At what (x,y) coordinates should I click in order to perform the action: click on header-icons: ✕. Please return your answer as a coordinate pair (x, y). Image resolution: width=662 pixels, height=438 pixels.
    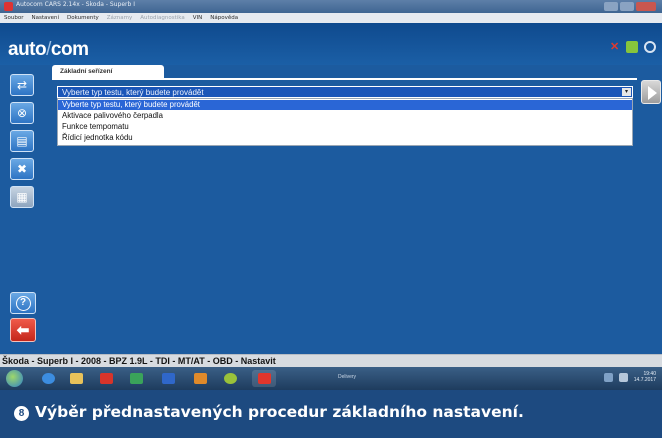
    Looking at the image, I should click on (633, 47).